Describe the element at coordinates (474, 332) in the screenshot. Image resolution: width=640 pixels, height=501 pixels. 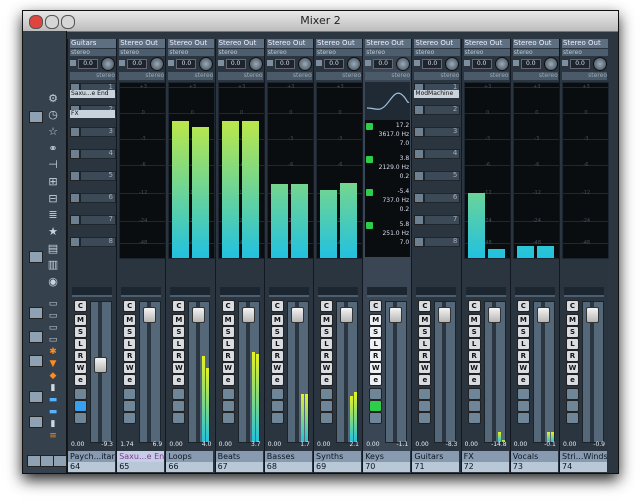
I see `solo-button: S` at that location.